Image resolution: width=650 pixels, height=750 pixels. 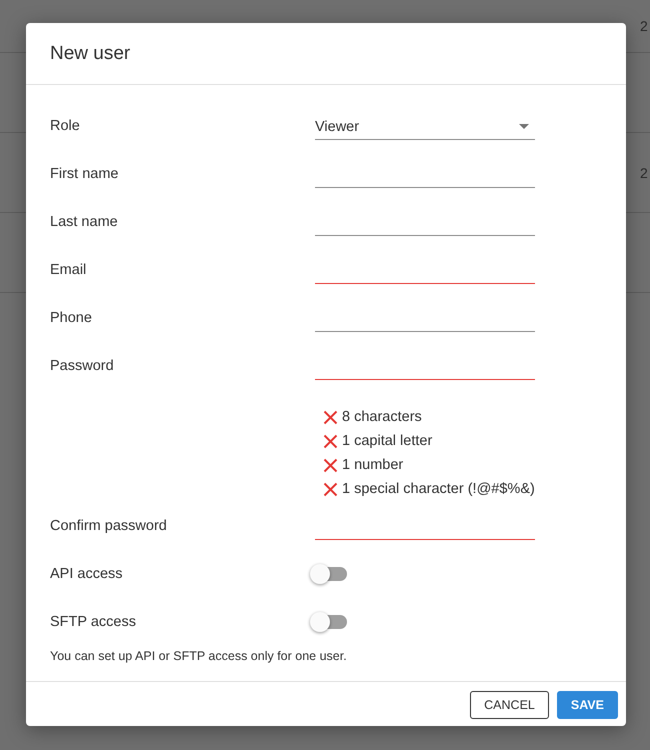 What do you see at coordinates (509, 705) in the screenshot?
I see `cancel-button: CANCEL` at bounding box center [509, 705].